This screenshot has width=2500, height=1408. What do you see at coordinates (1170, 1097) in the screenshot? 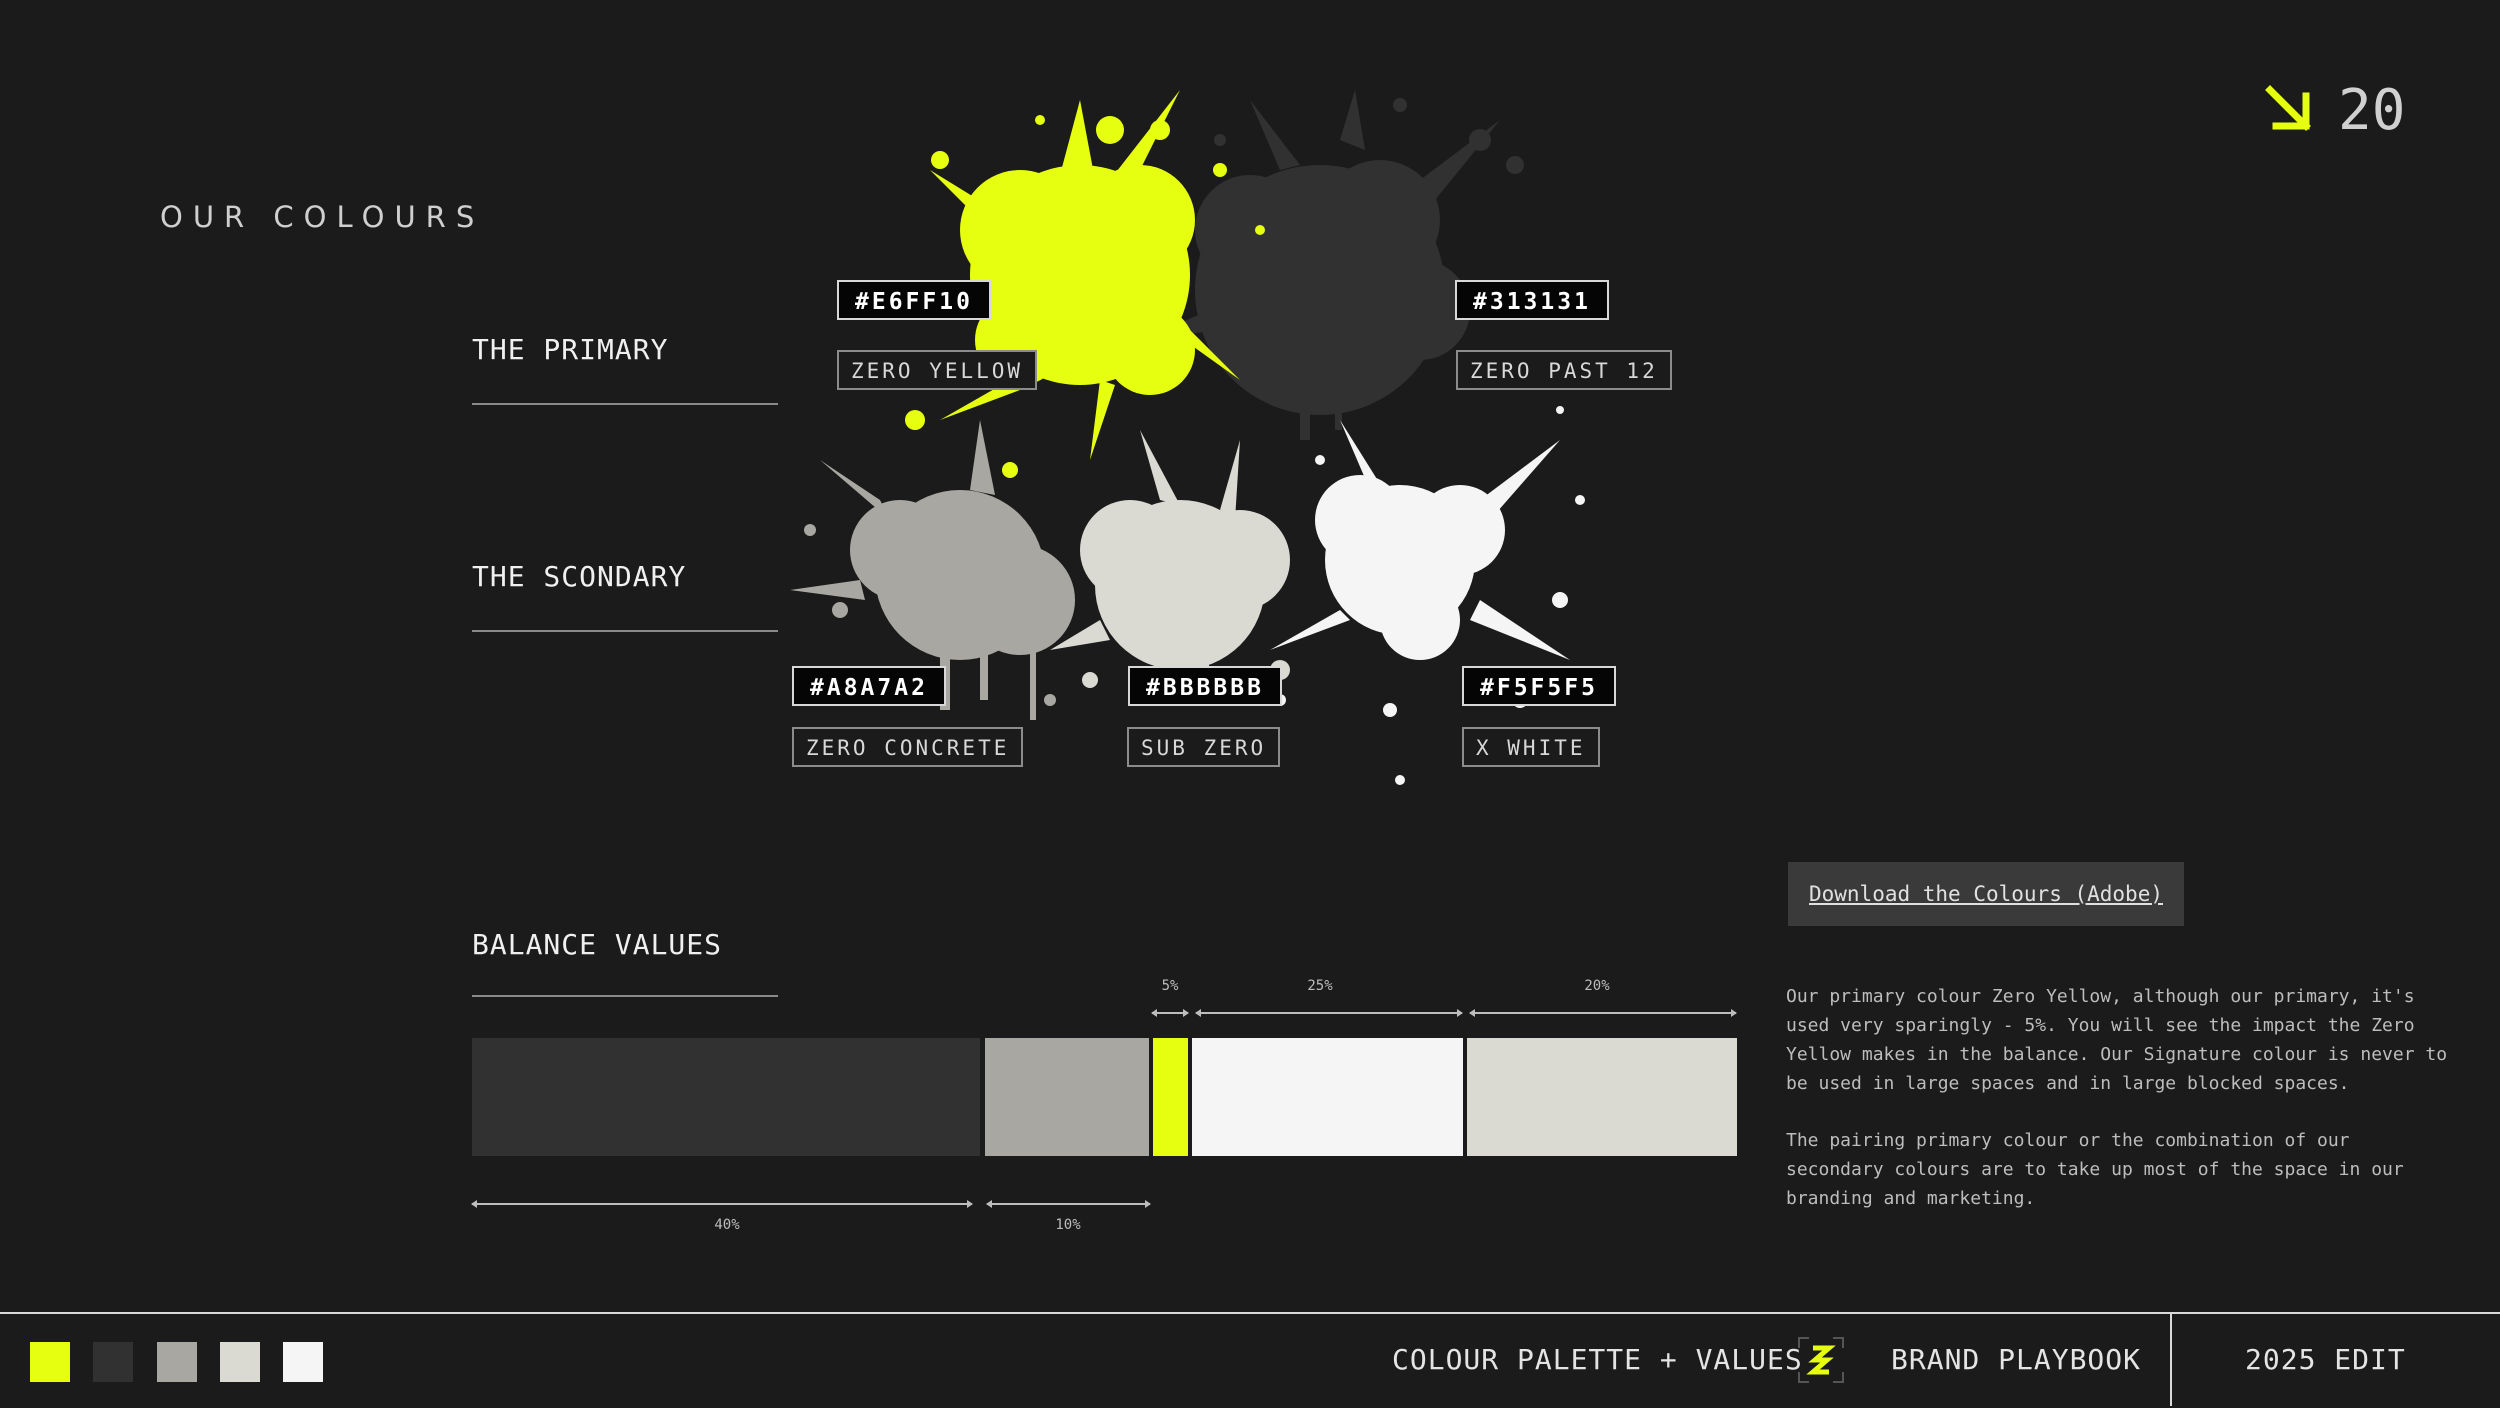
I see `balance-segment-zero-yellow` at bounding box center [1170, 1097].